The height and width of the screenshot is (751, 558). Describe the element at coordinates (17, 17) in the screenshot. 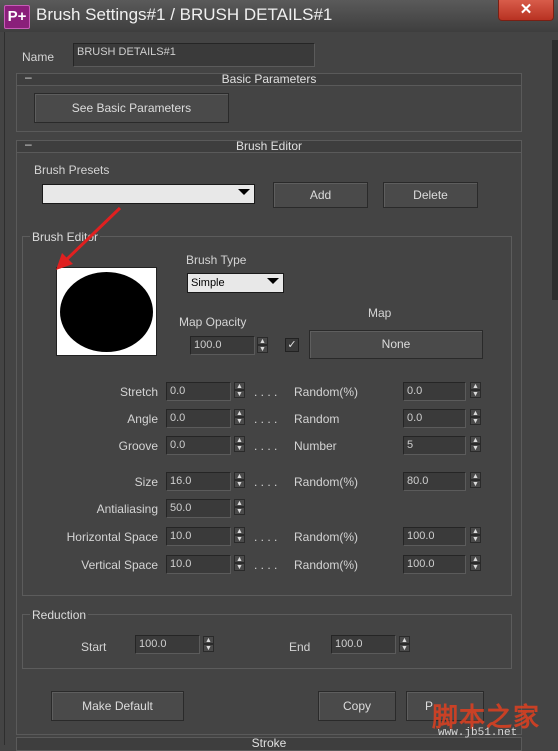

I see `app-icon: P+` at that location.